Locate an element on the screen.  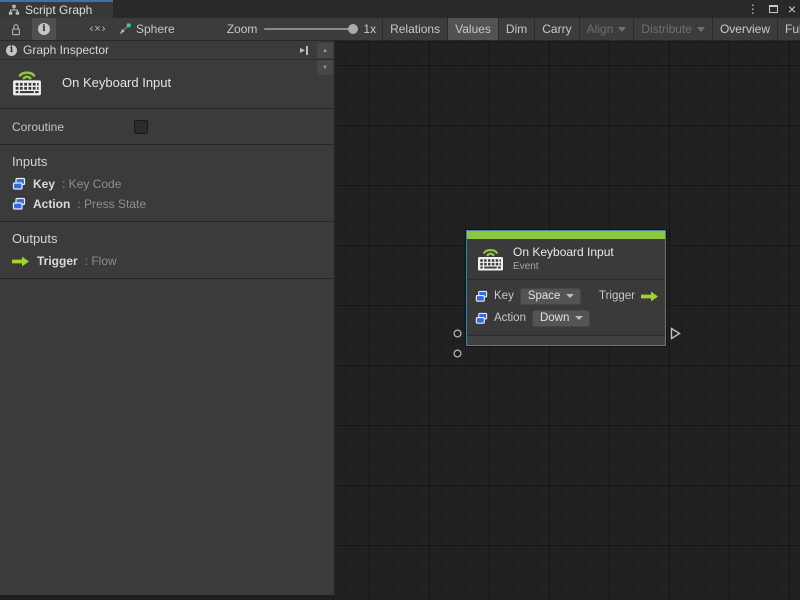
input-row-key: Key : Key Code is located at coordinates (167, 184).